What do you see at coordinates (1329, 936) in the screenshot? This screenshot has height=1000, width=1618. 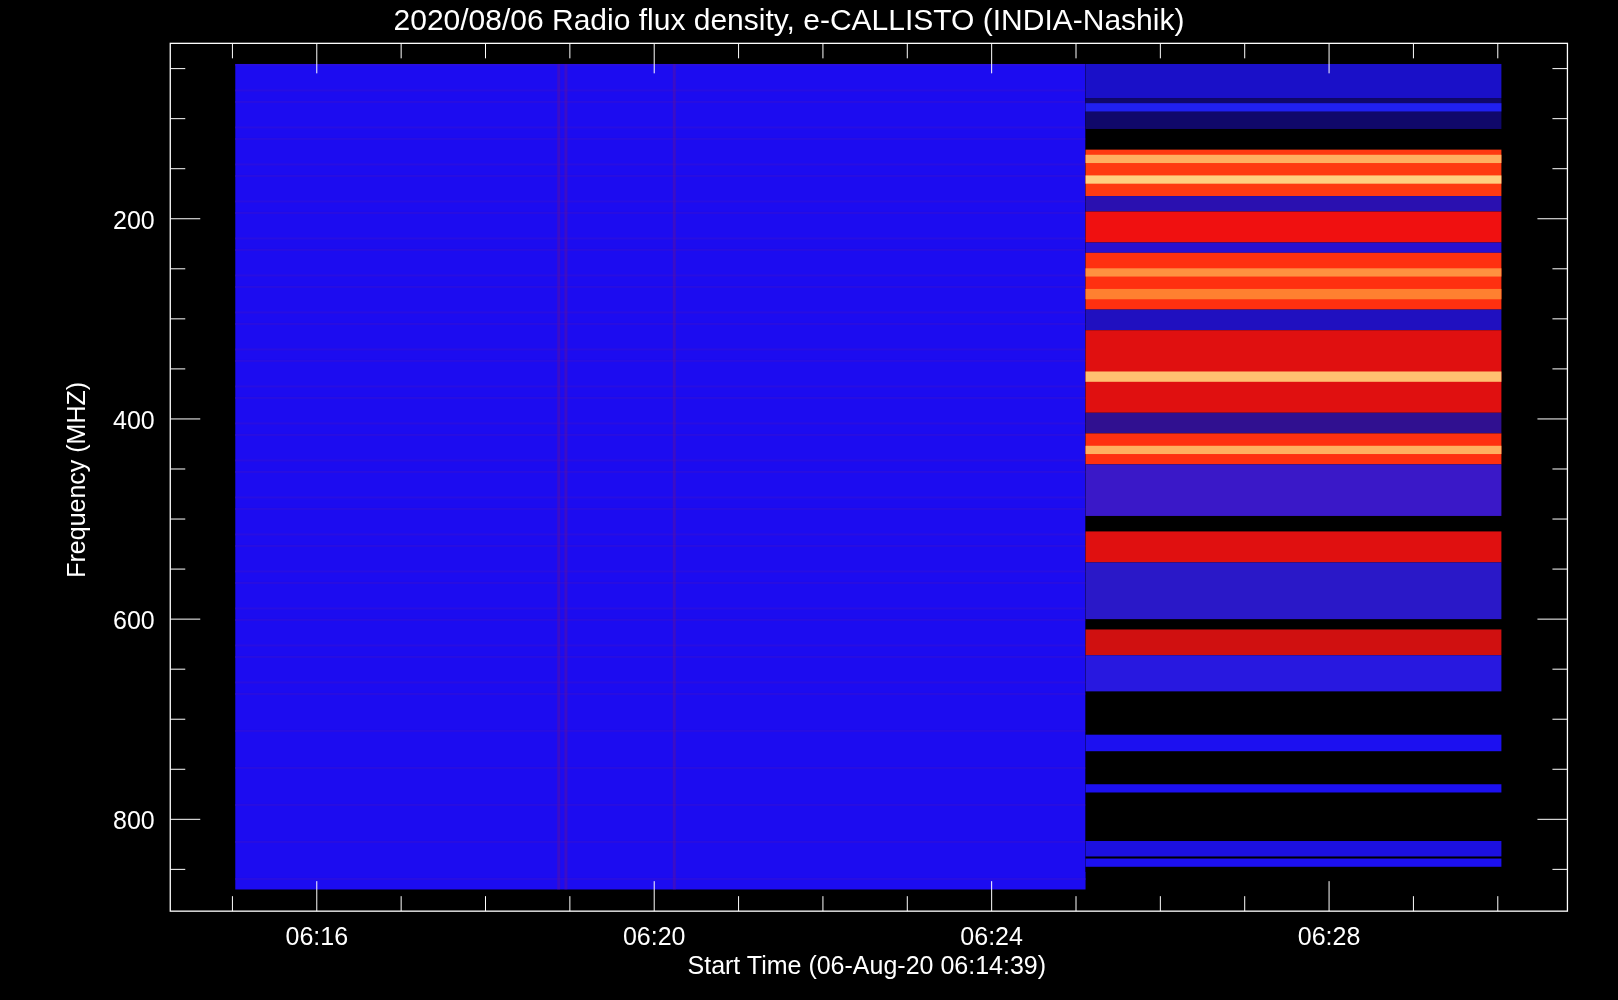 I see `x-tick-label: 06:28` at bounding box center [1329, 936].